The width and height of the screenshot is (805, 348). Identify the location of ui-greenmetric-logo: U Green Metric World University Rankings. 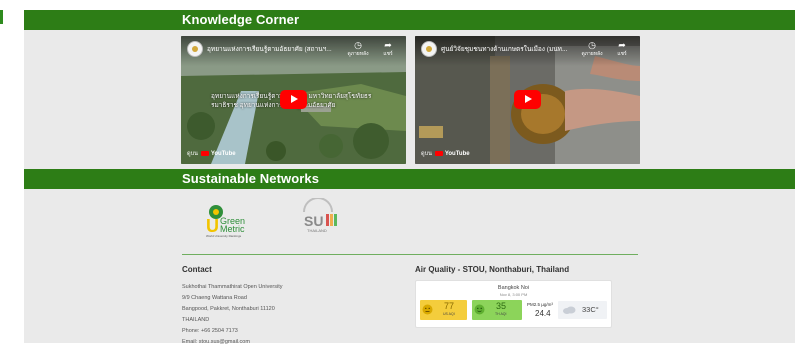
(229, 219).